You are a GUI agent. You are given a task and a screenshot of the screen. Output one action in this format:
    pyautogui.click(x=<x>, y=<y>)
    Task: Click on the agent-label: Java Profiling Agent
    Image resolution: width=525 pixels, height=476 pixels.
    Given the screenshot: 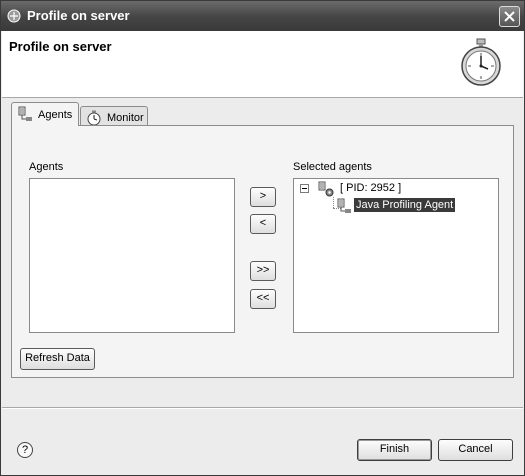 What is the action you would take?
    pyautogui.click(x=405, y=205)
    